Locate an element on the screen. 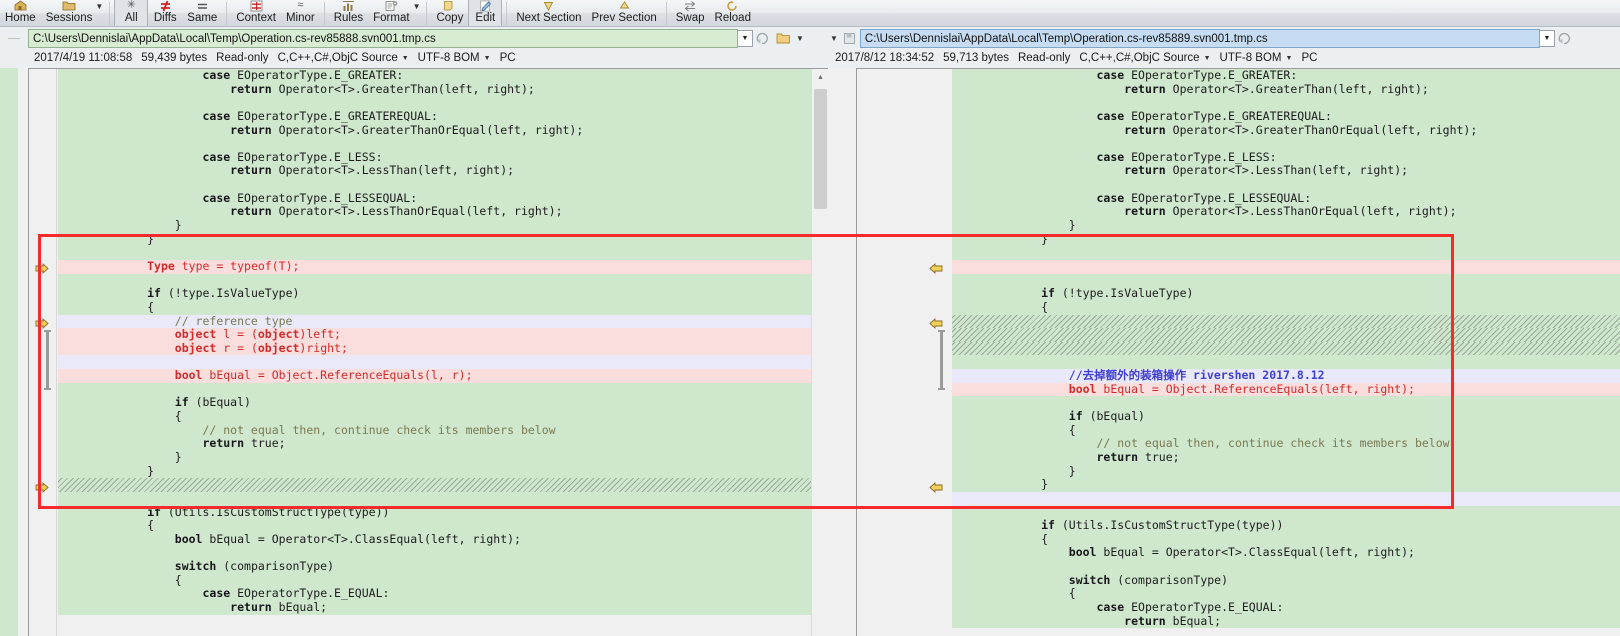 The image size is (1620, 636). left-browse-chevron-down-icon: ▼ is located at coordinates (800, 39).